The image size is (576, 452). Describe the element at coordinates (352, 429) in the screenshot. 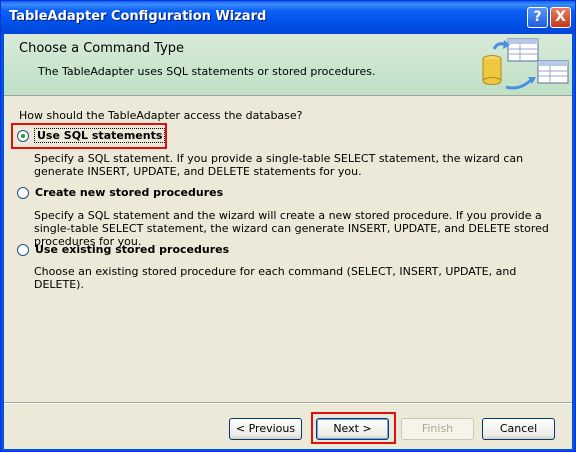

I see `next-button: Next >` at that location.